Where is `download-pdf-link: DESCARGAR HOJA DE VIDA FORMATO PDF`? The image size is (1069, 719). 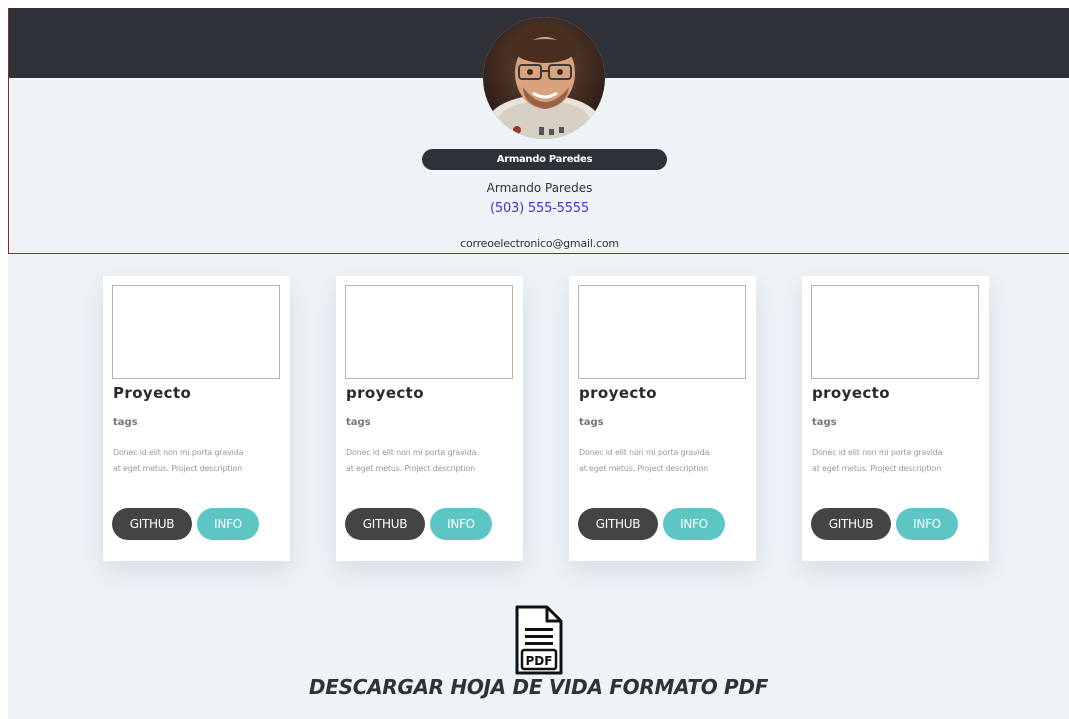 download-pdf-link: DESCARGAR HOJA DE VIDA FORMATO PDF is located at coordinates (538, 687).